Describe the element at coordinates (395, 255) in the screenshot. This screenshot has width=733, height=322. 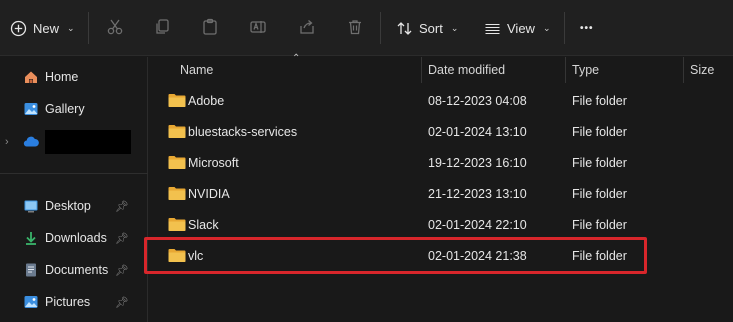
I see `highlight-box` at that location.